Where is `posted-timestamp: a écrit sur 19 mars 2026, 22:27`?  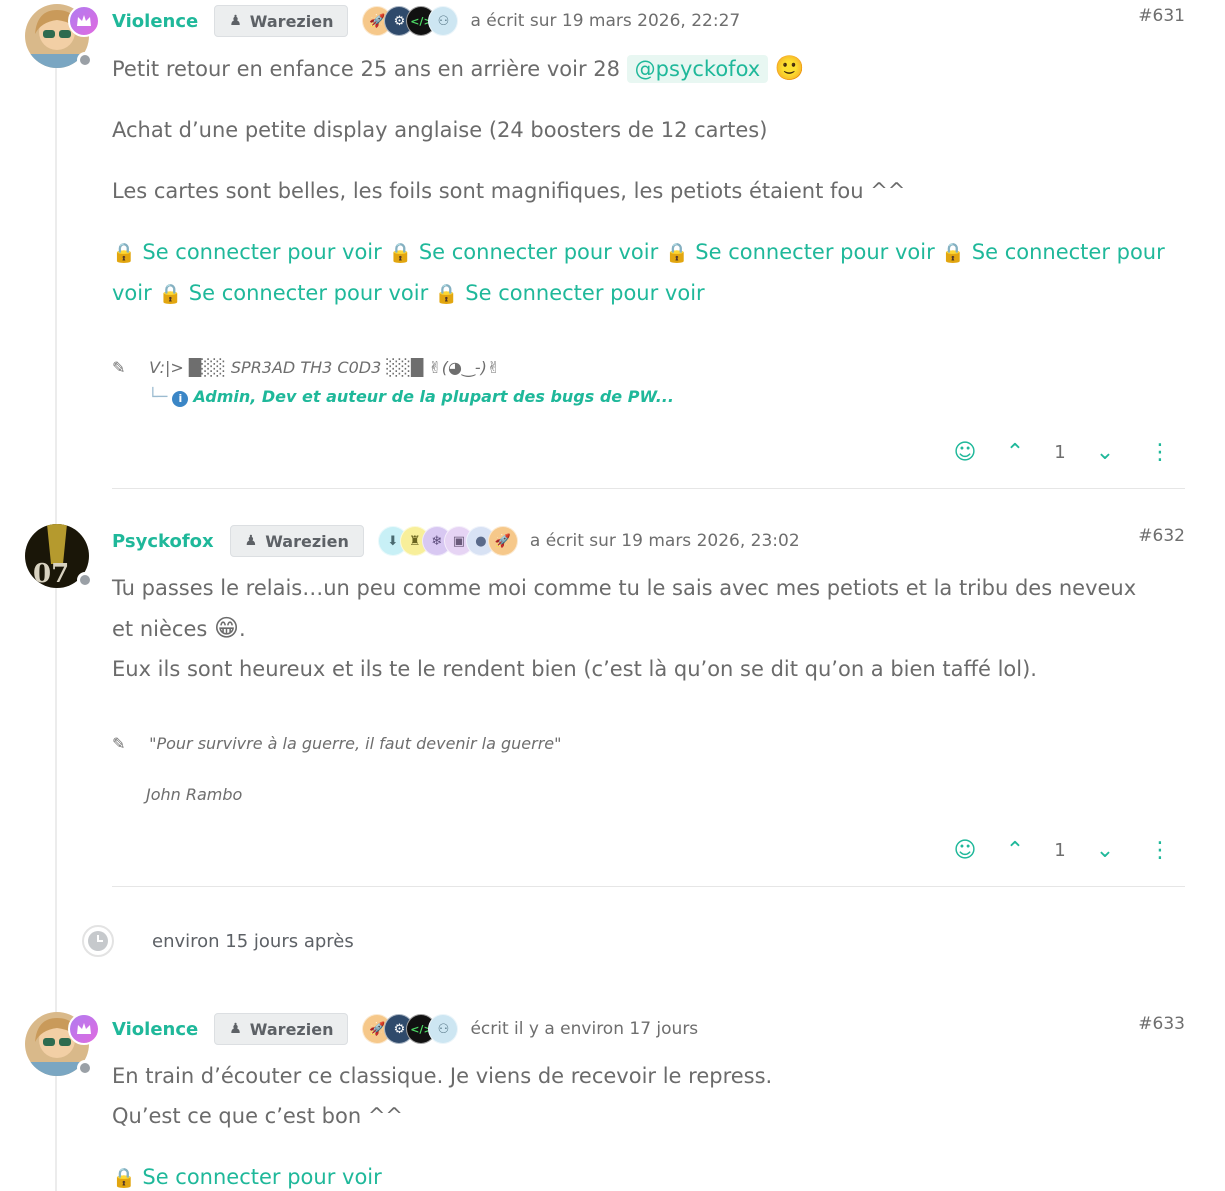 posted-timestamp: a écrit sur 19 mars 2026, 22:27 is located at coordinates (605, 21).